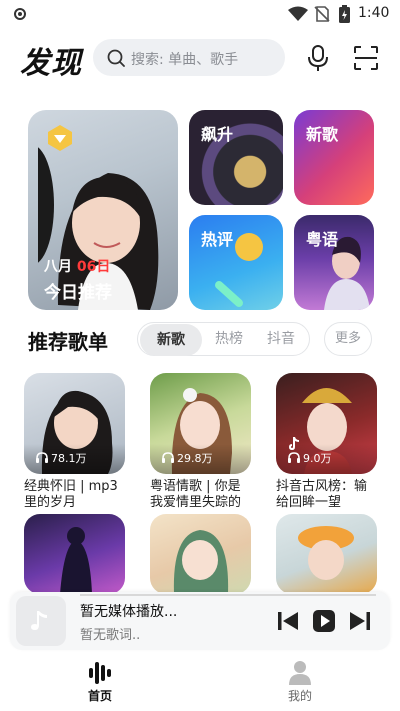  What do you see at coordinates (281, 339) in the screenshot?
I see `tab-douyin: 抖音` at bounding box center [281, 339].